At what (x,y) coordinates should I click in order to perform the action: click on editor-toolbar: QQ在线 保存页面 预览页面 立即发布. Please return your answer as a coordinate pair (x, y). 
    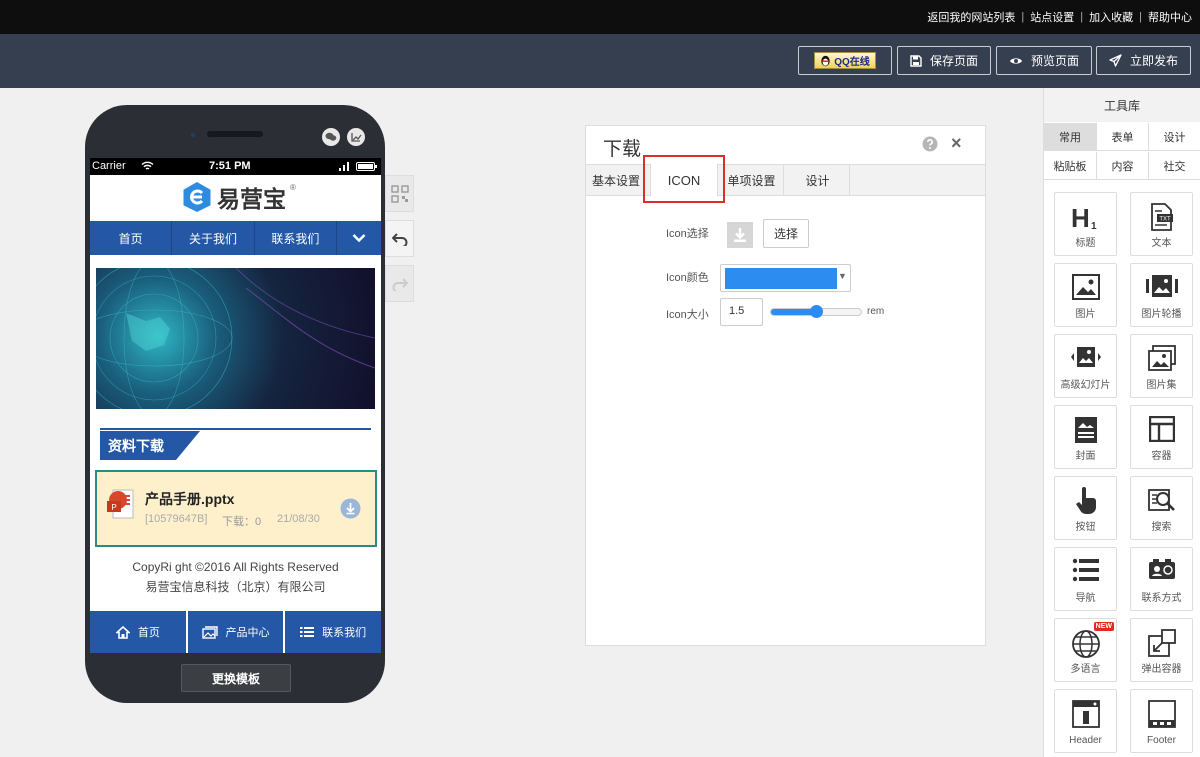
    Looking at the image, I should click on (600, 61).